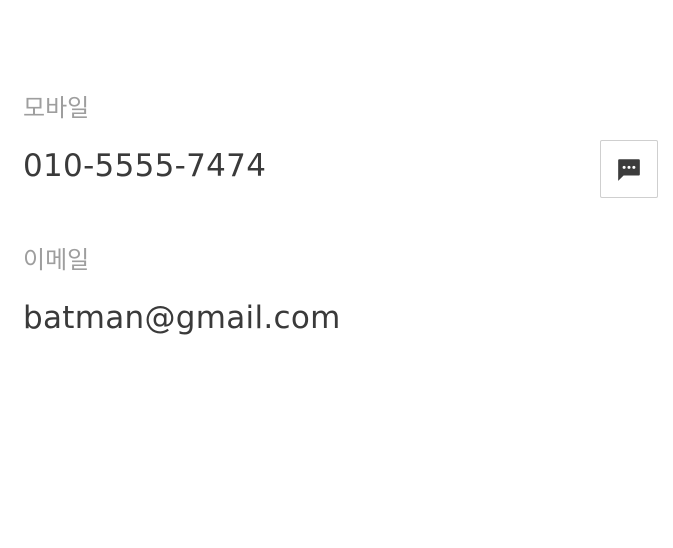 The height and width of the screenshot is (548, 673). I want to click on message-icon, so click(629, 169).